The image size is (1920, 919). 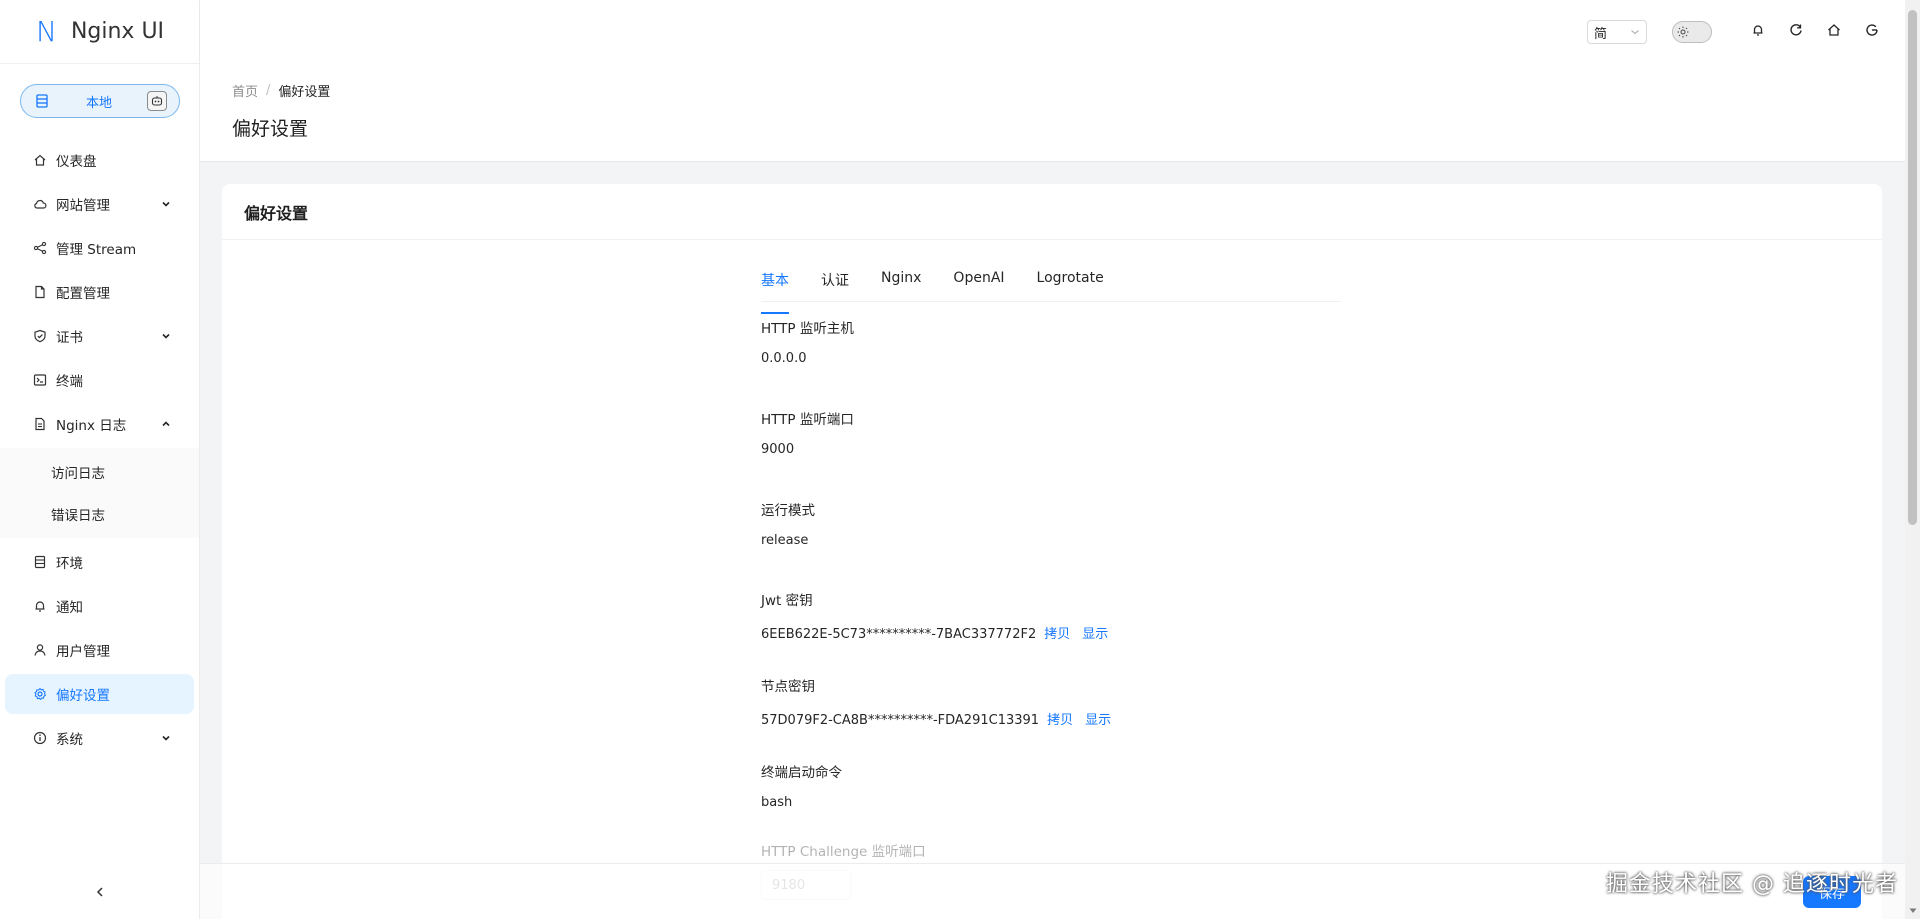 What do you see at coordinates (83, 652) in the screenshot?
I see `sidebar-item-label: 用户管理` at bounding box center [83, 652].